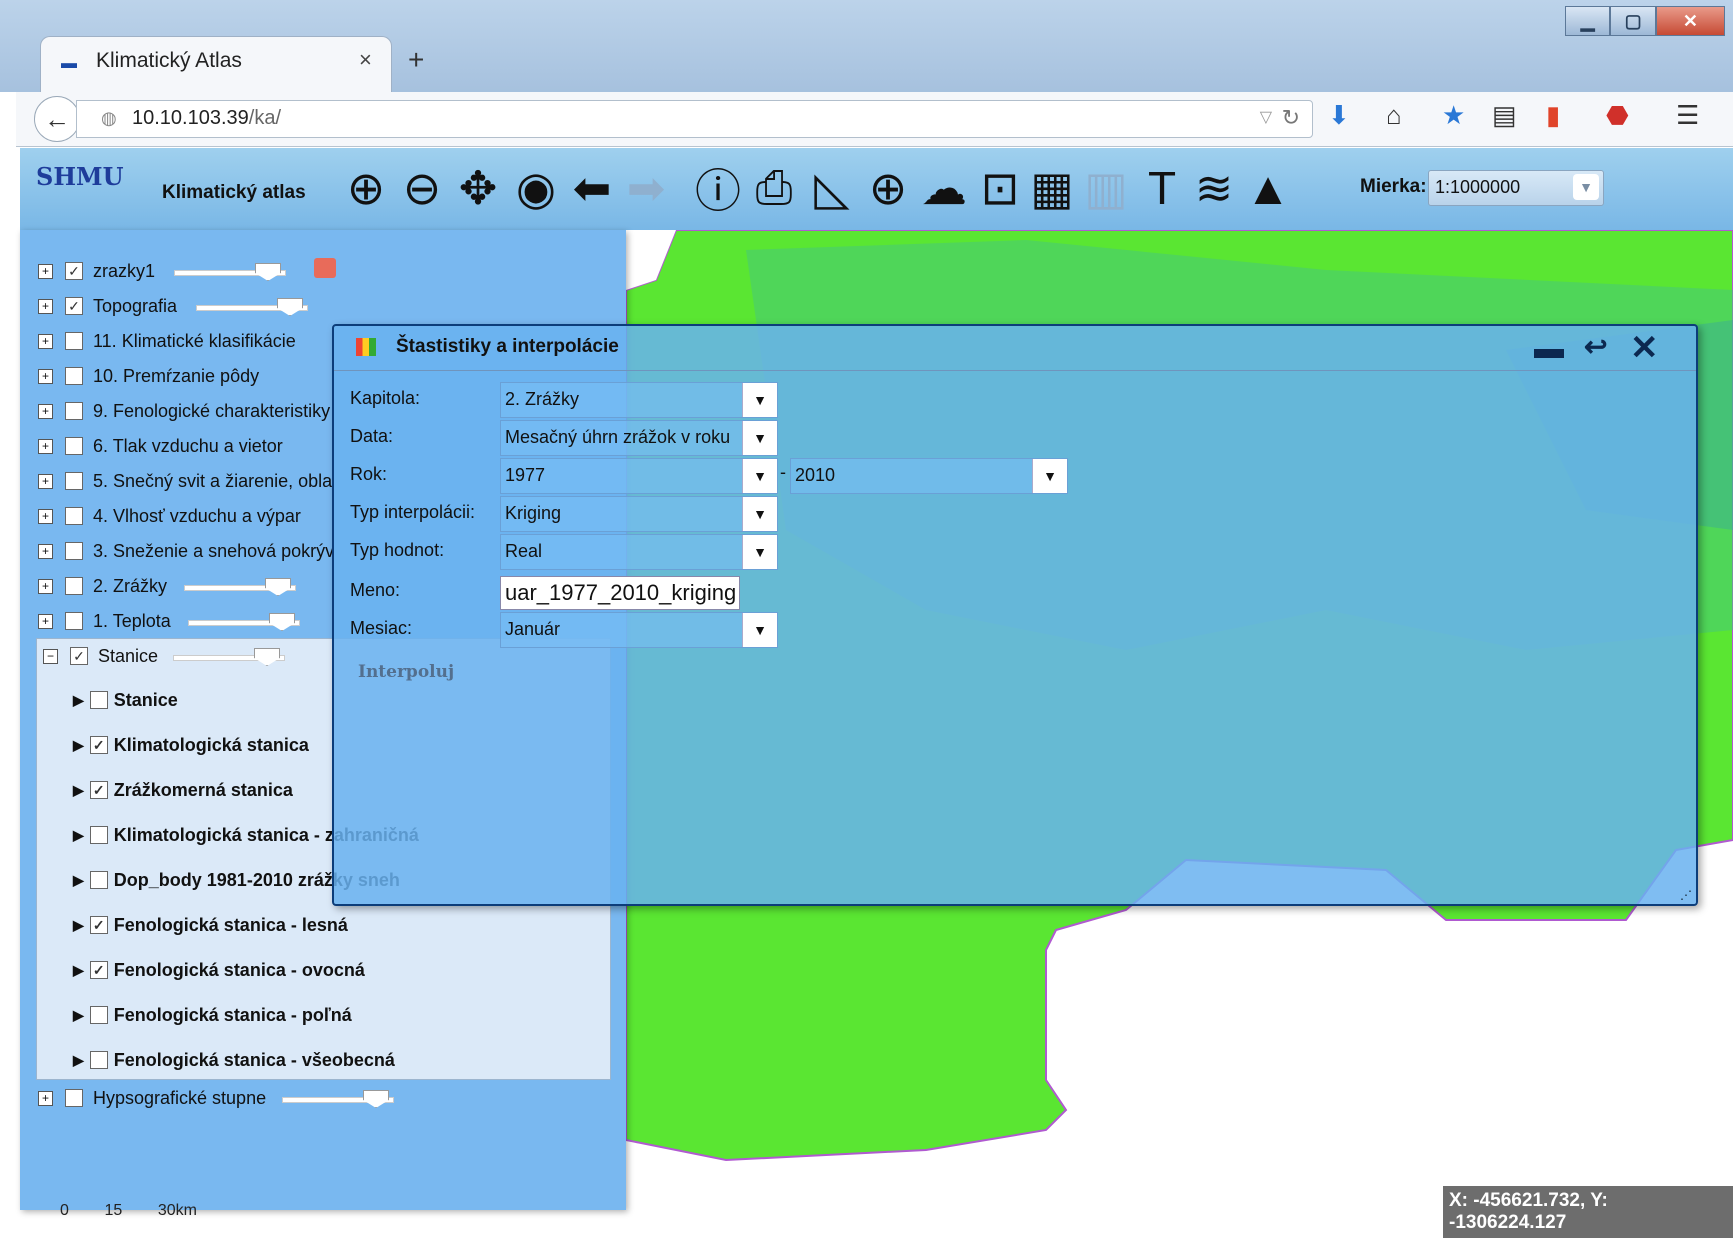 Image resolution: width=1733 pixels, height=1242 pixels. I want to click on rok-from-select: 1977 ▼, so click(639, 476).